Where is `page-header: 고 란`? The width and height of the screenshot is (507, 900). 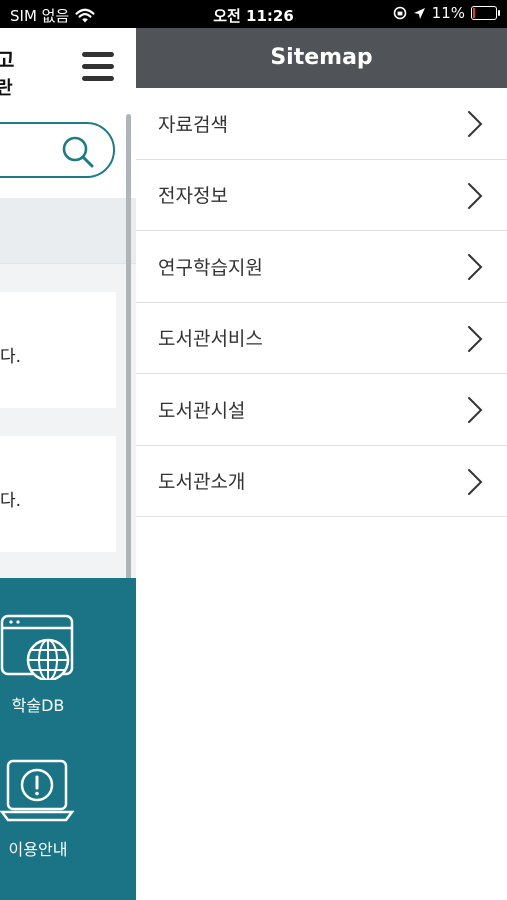
page-header: 고 란 is located at coordinates (68, 69).